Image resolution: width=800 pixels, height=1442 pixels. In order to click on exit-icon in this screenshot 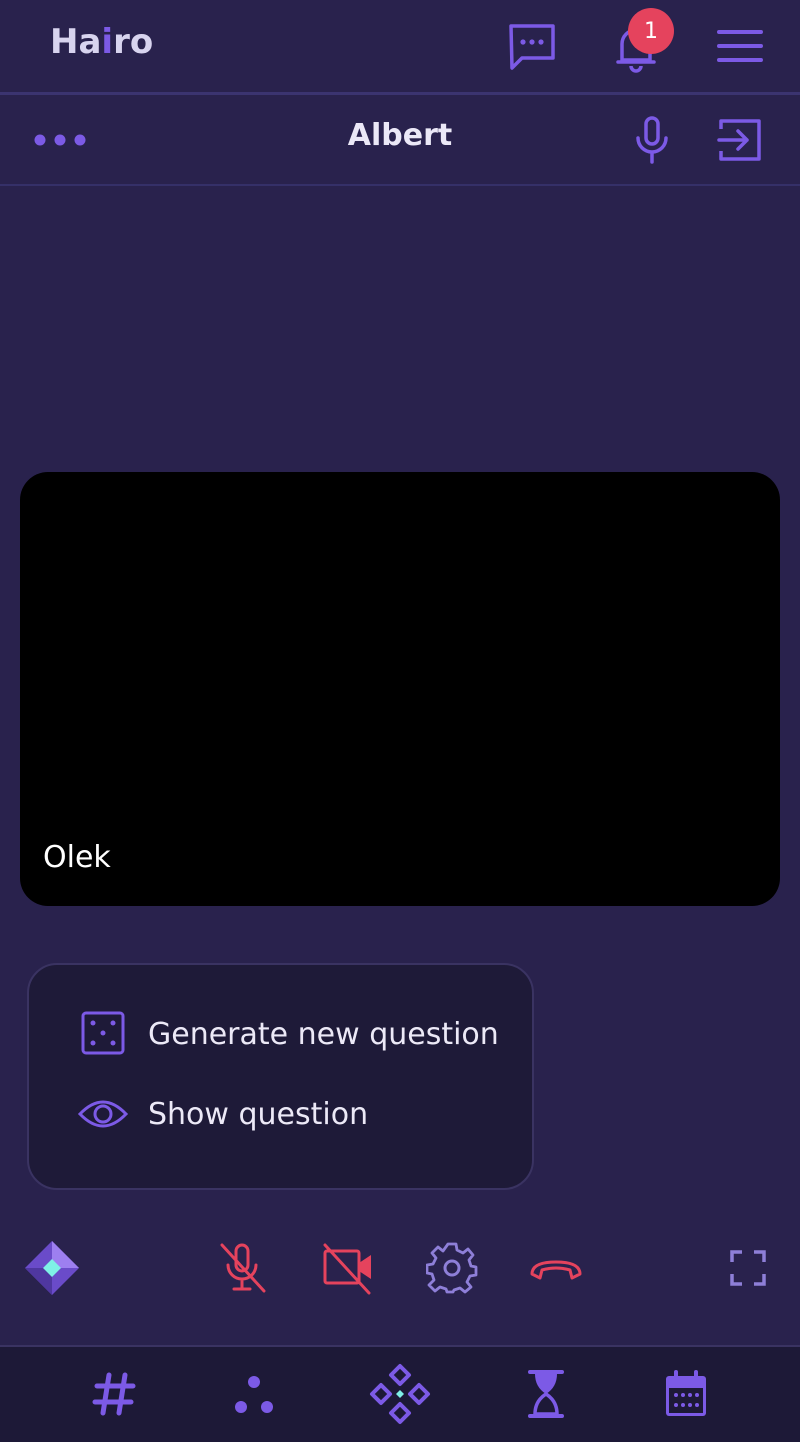, I will do `click(739, 140)`.